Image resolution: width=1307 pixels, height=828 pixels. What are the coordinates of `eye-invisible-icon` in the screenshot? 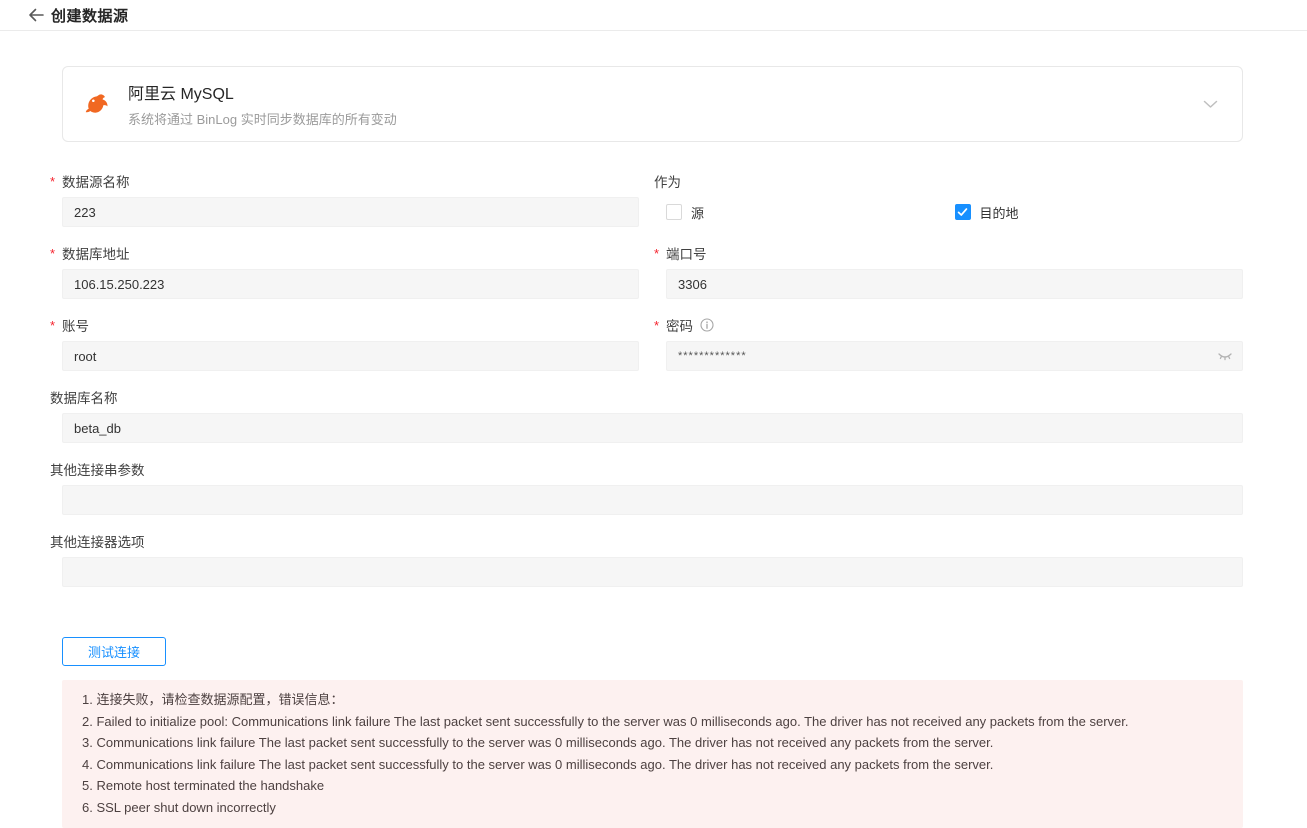 It's located at (1225, 356).